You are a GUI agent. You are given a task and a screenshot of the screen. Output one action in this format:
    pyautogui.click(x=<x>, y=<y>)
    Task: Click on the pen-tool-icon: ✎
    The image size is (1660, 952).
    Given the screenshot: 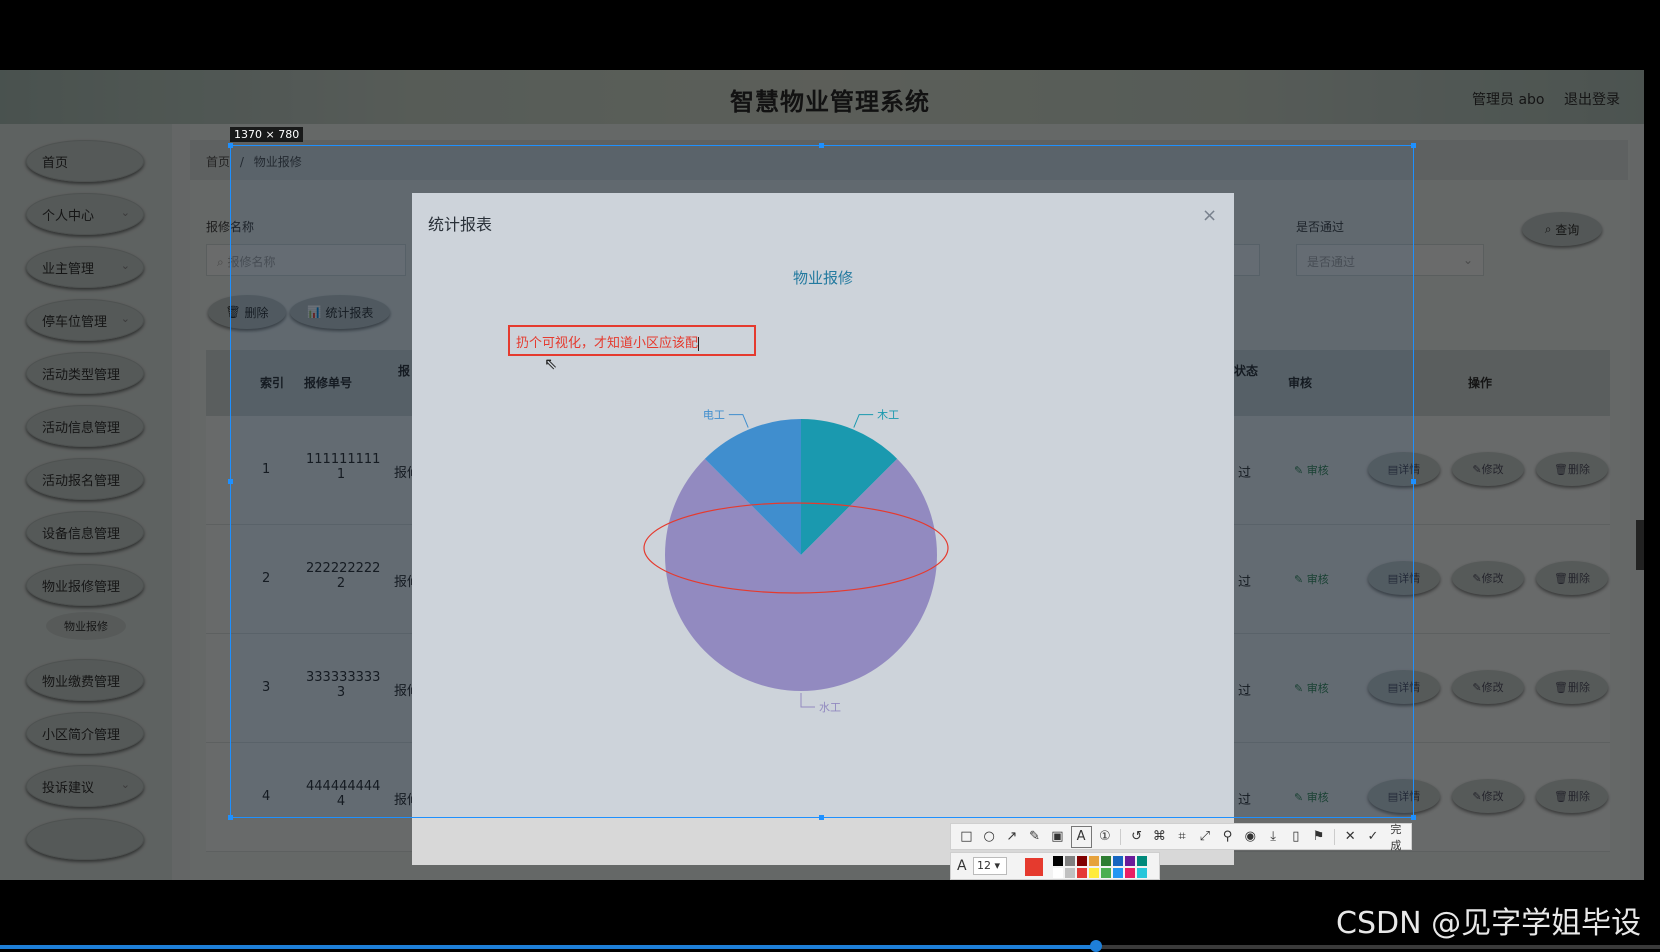 What is the action you would take?
    pyautogui.click(x=1034, y=837)
    